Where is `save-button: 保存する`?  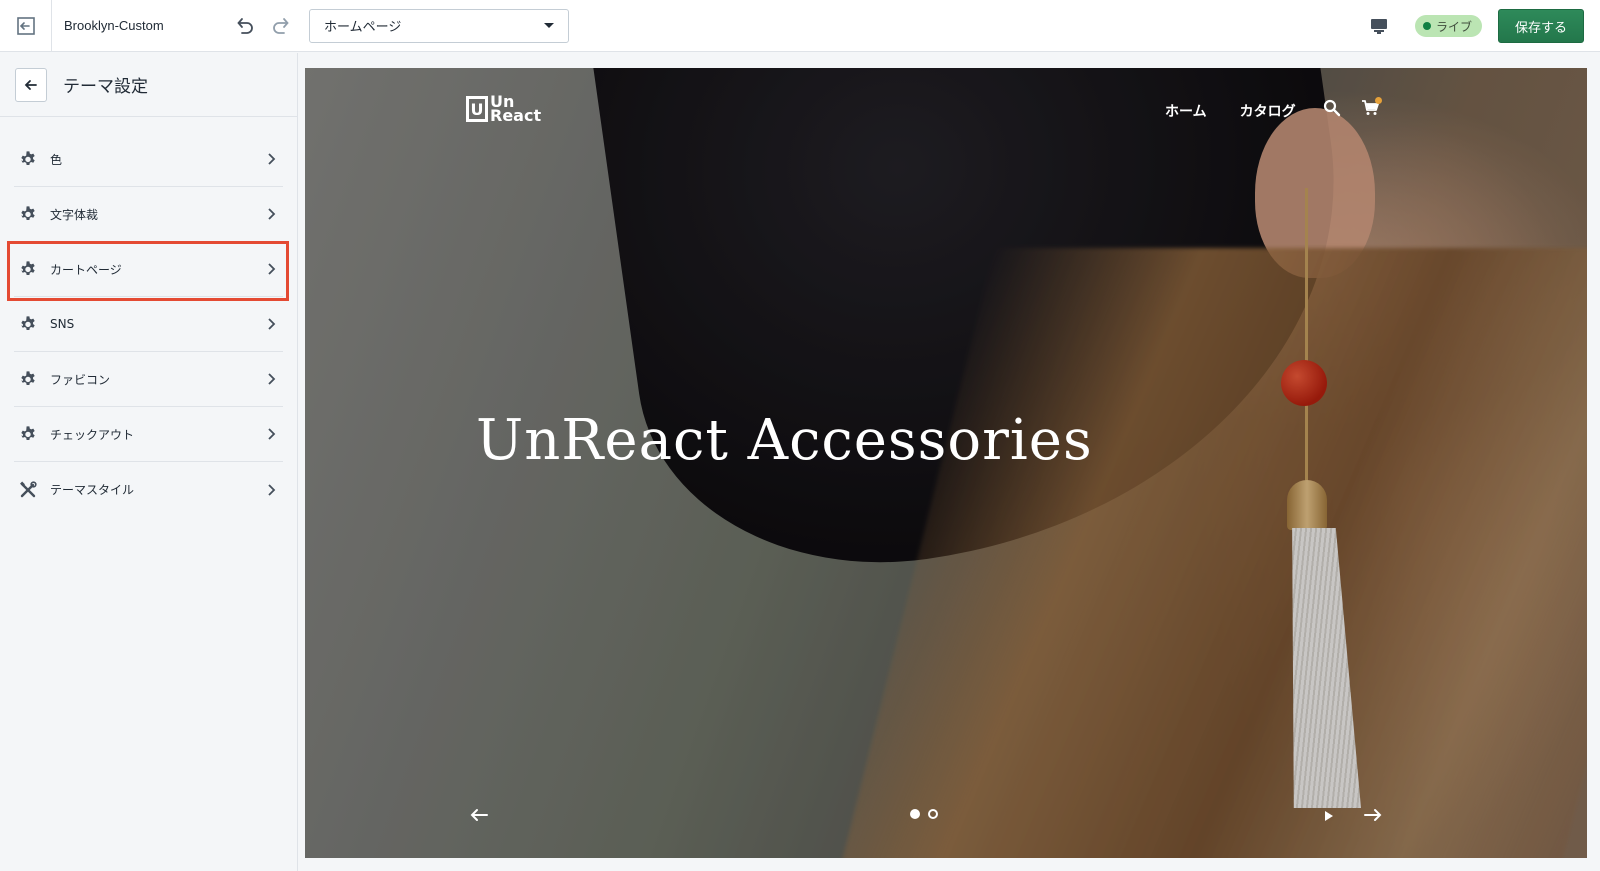
save-button: 保存する is located at coordinates (1540, 26).